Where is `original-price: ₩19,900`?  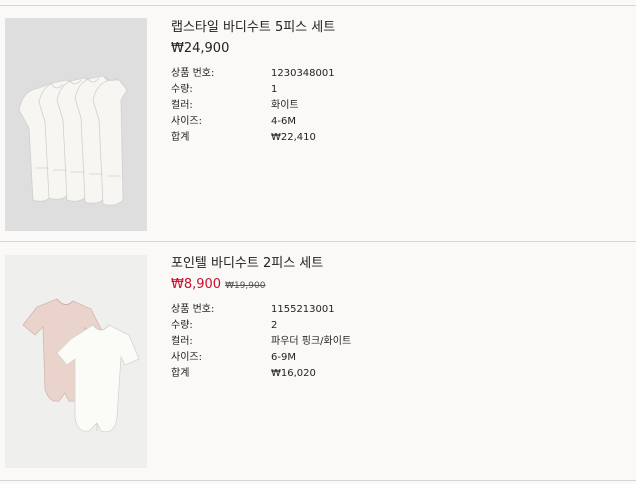 original-price: ₩19,900 is located at coordinates (245, 286).